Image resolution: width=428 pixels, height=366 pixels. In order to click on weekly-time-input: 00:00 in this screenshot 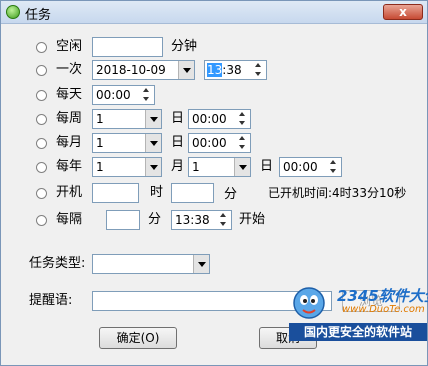, I will do `click(219, 119)`.